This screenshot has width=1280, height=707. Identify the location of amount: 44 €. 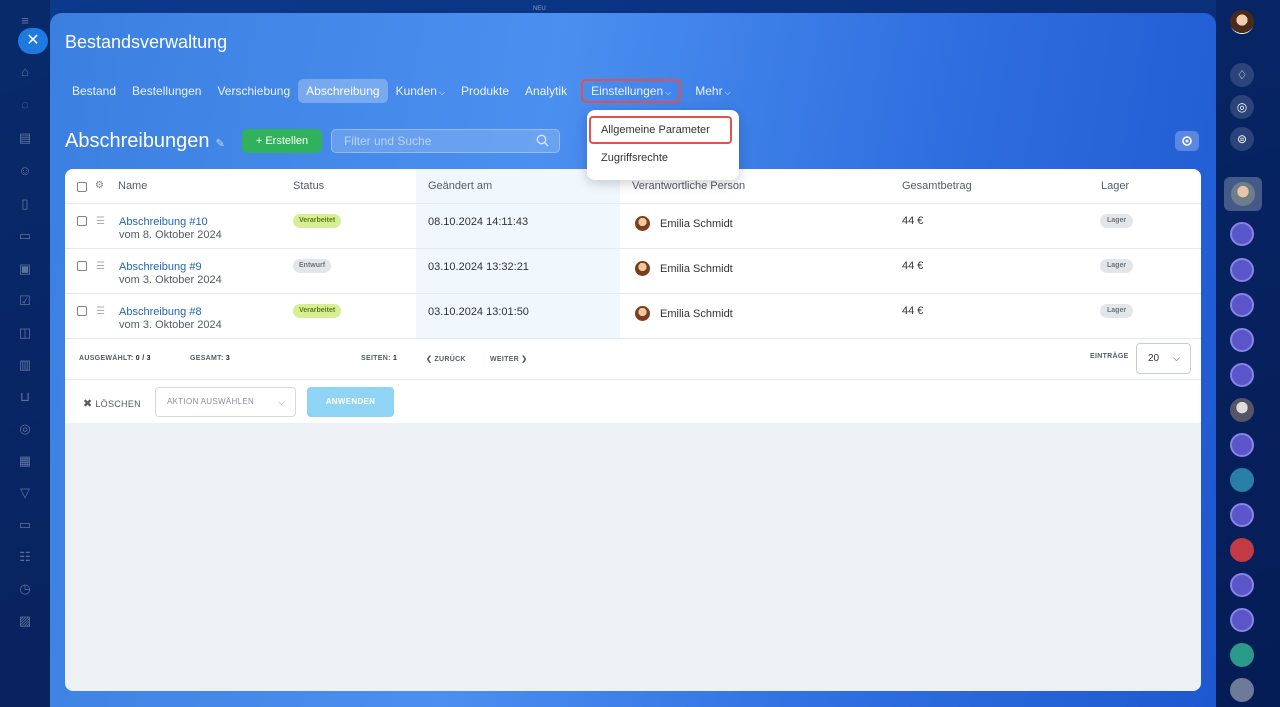
(913, 221).